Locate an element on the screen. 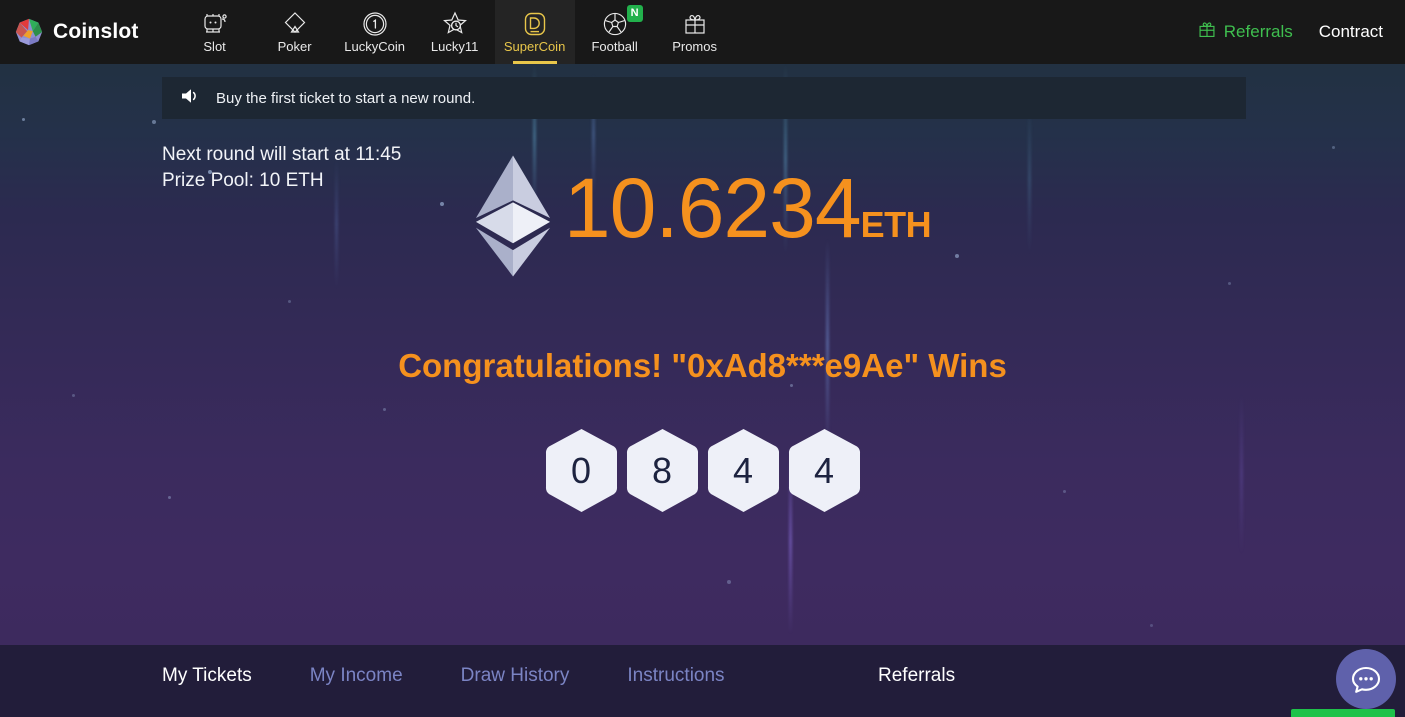 The width and height of the screenshot is (1405, 717). nav-item-slot: Slot is located at coordinates (215, 32).